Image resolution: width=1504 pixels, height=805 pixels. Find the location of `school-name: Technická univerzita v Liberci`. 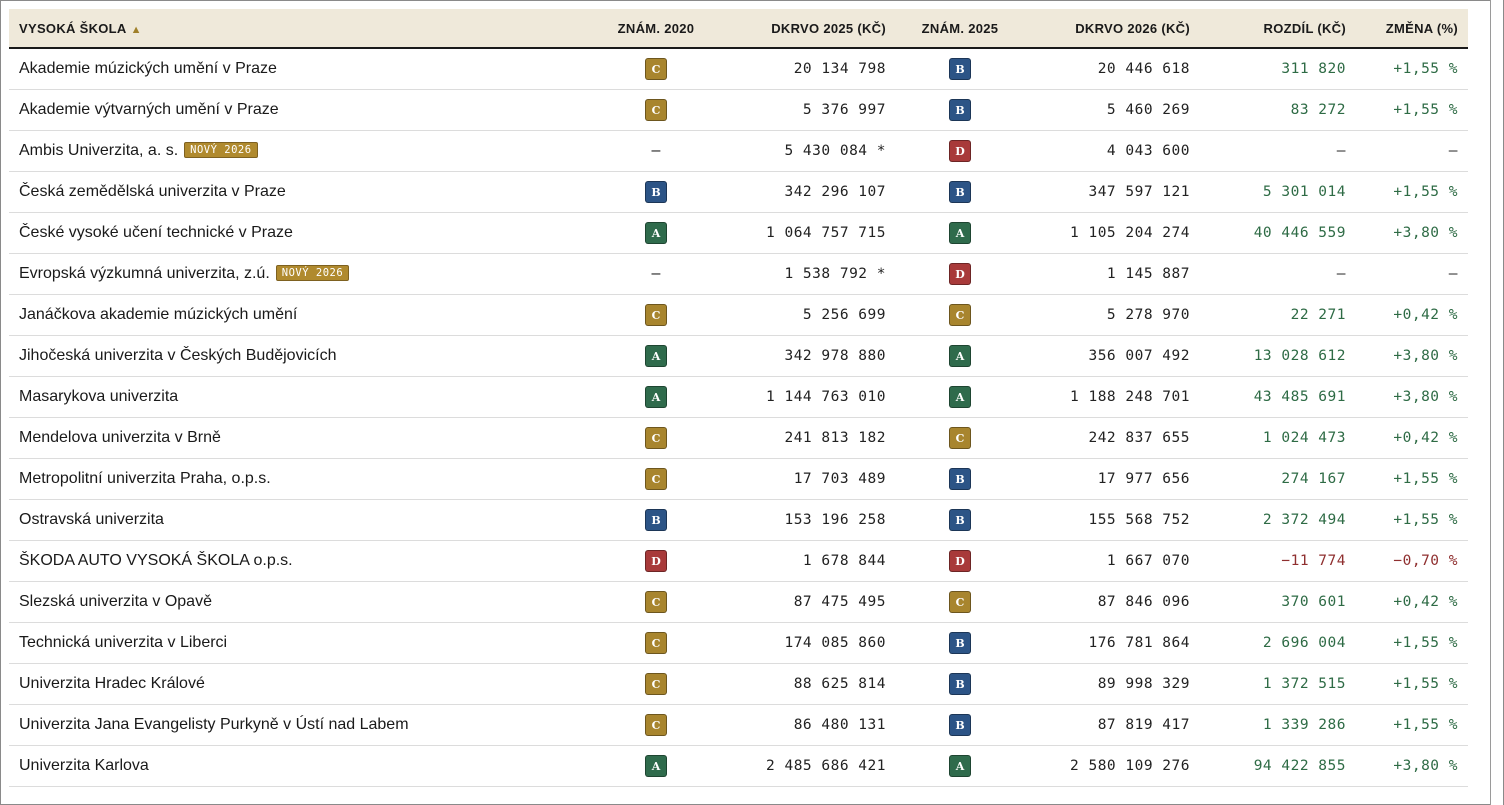

school-name: Technická univerzita v Liberci is located at coordinates (123, 642).